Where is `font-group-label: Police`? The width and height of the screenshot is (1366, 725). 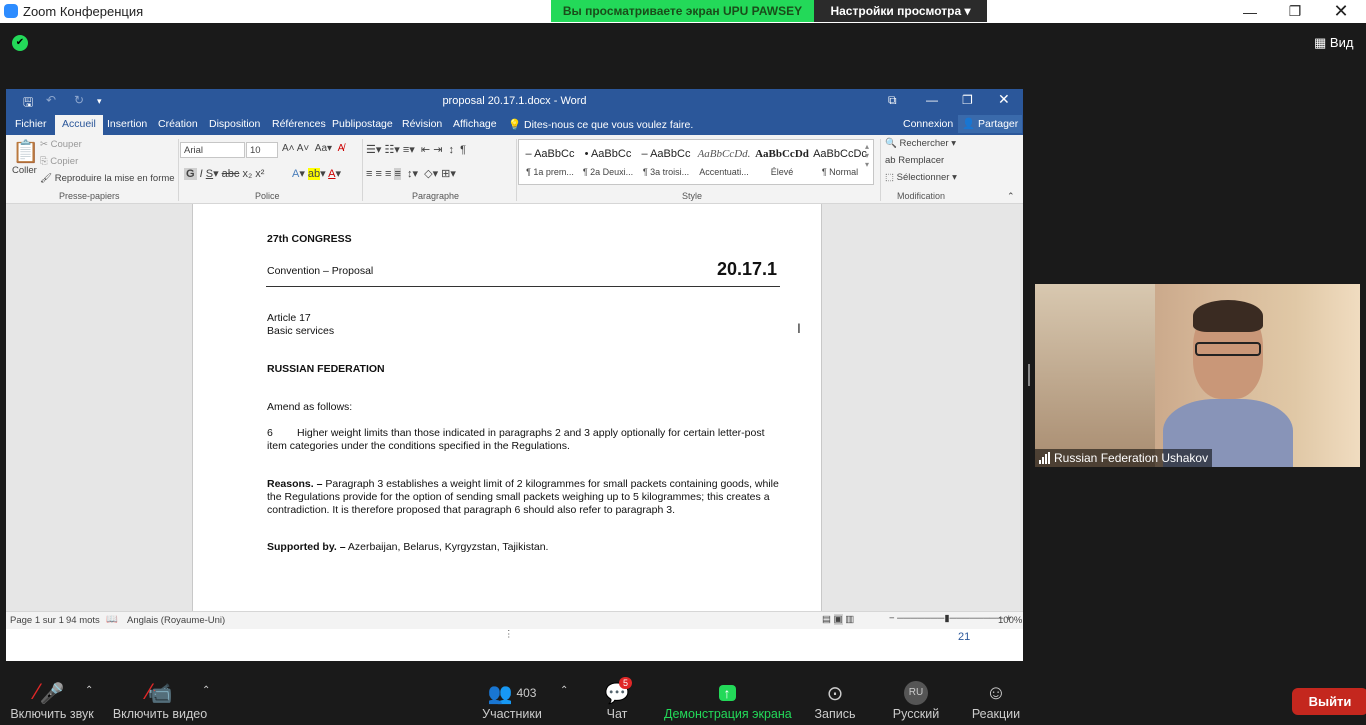 font-group-label: Police is located at coordinates (267, 196).